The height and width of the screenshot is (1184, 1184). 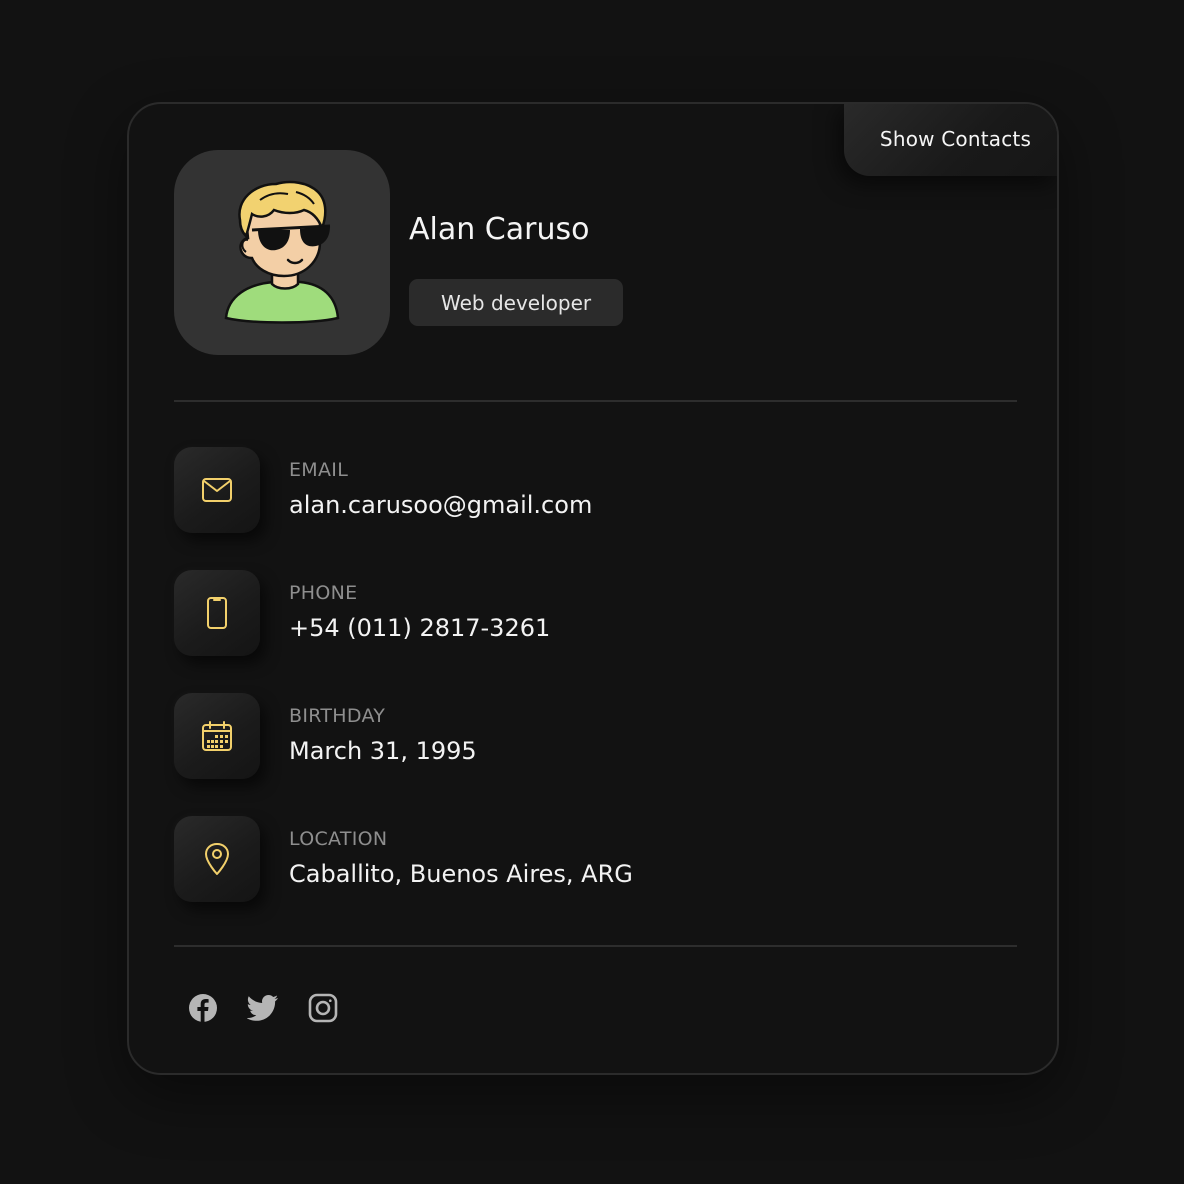 What do you see at coordinates (217, 490) in the screenshot?
I see `mail-icon` at bounding box center [217, 490].